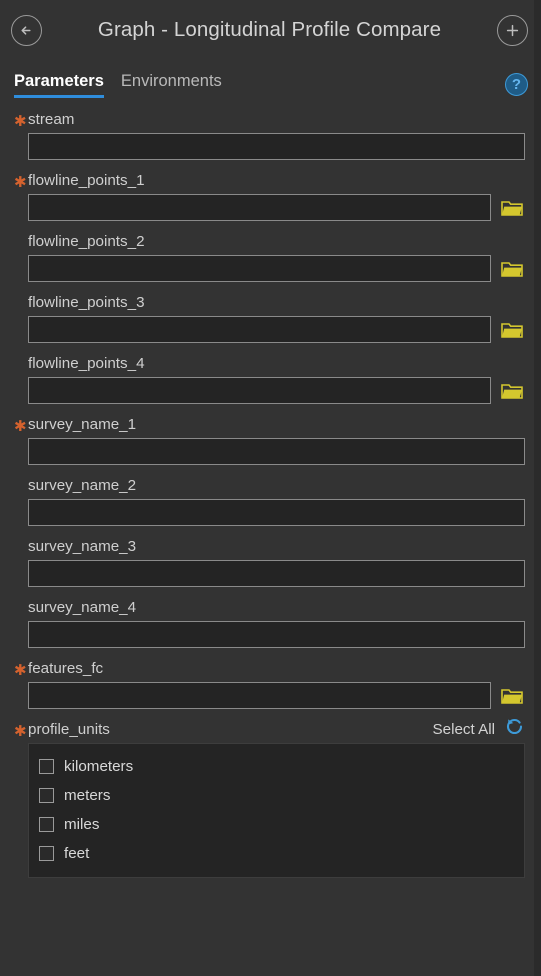 The width and height of the screenshot is (541, 976). I want to click on survey-name-3-input, so click(276, 573).